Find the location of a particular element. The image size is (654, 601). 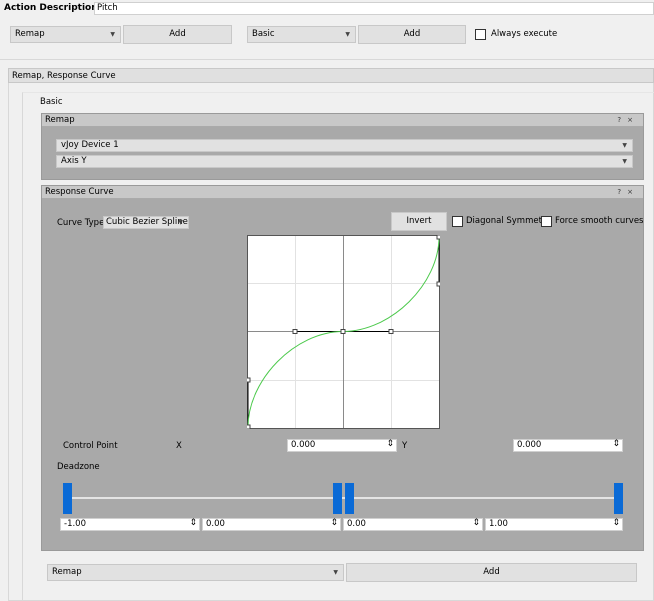

control-point-y-value: 0.000 is located at coordinates (529, 445).